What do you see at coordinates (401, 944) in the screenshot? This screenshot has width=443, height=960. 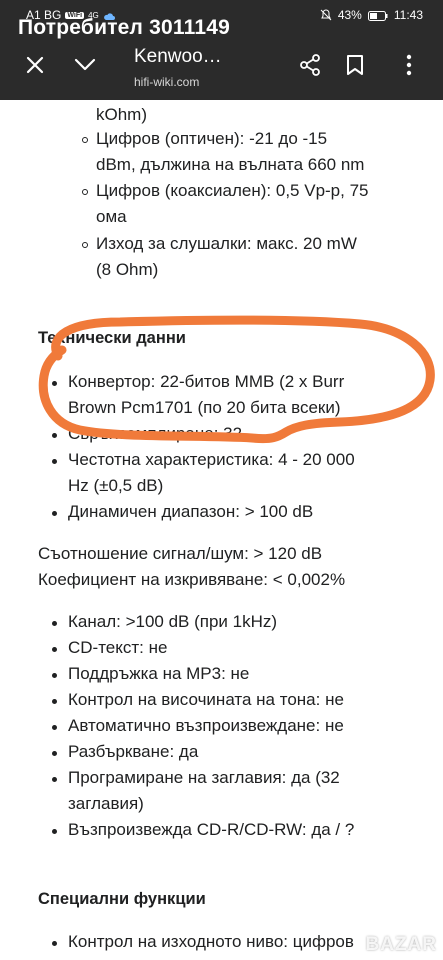 I see `bazar-watermark: BAZAR` at bounding box center [401, 944].